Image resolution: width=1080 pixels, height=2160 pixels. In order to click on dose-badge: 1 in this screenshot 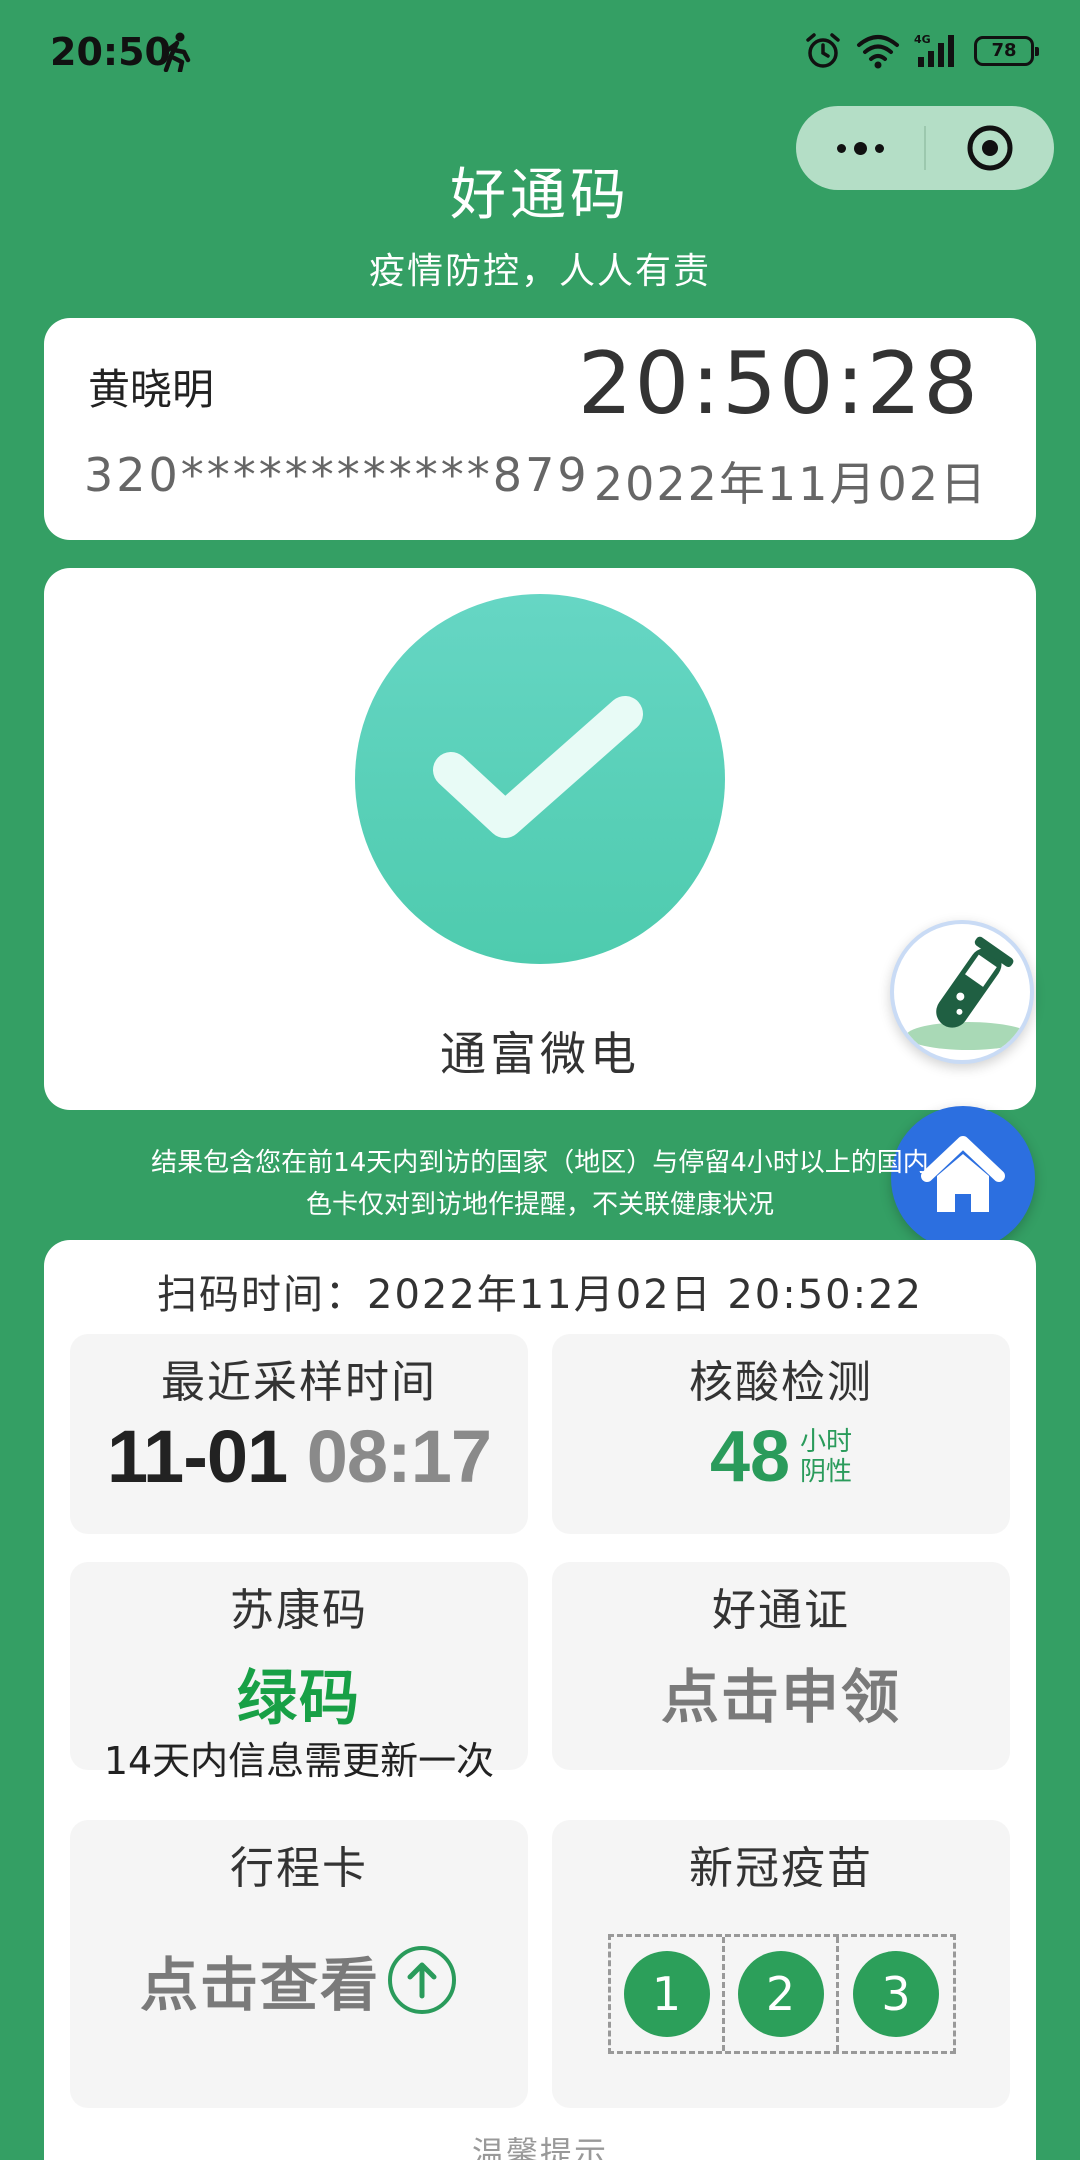, I will do `click(666, 1994)`.